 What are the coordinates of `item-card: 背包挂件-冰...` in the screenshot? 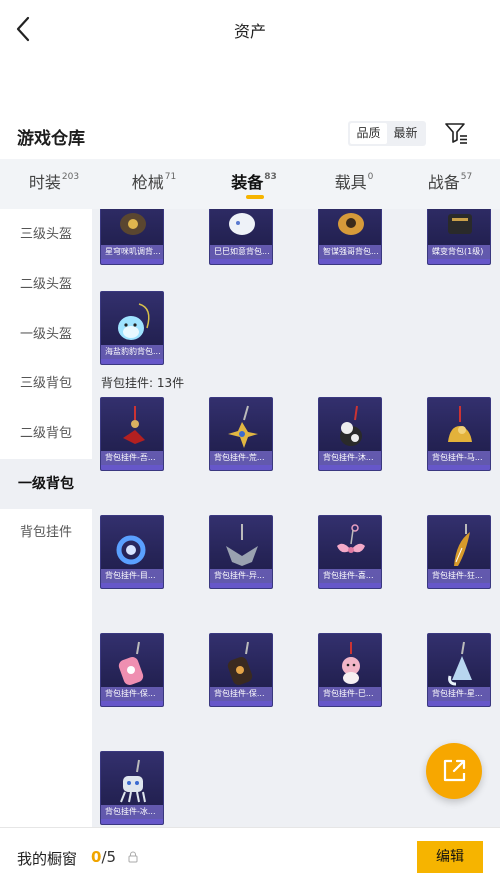 It's located at (132, 788).